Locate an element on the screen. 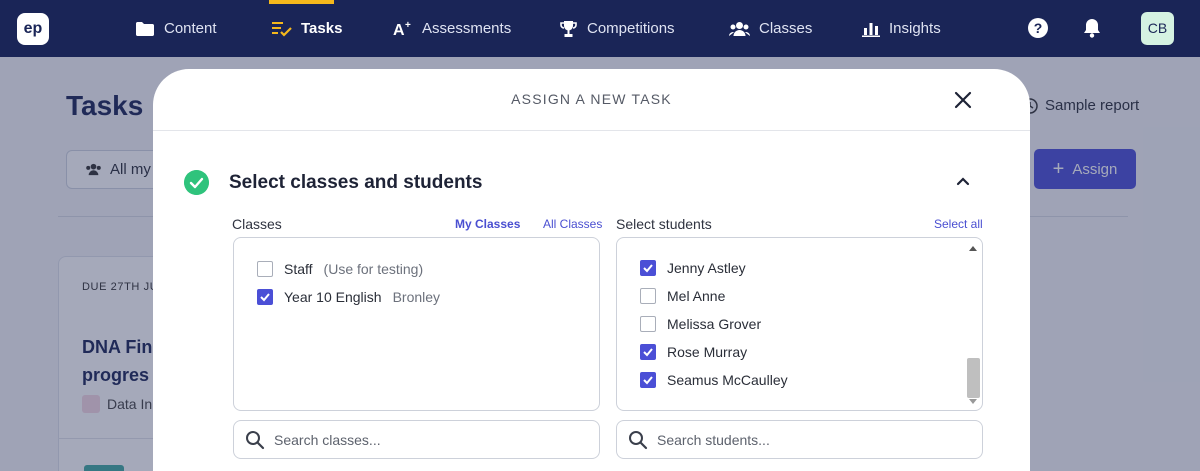  class-item: Staff (Use for testing) is located at coordinates (340, 269).